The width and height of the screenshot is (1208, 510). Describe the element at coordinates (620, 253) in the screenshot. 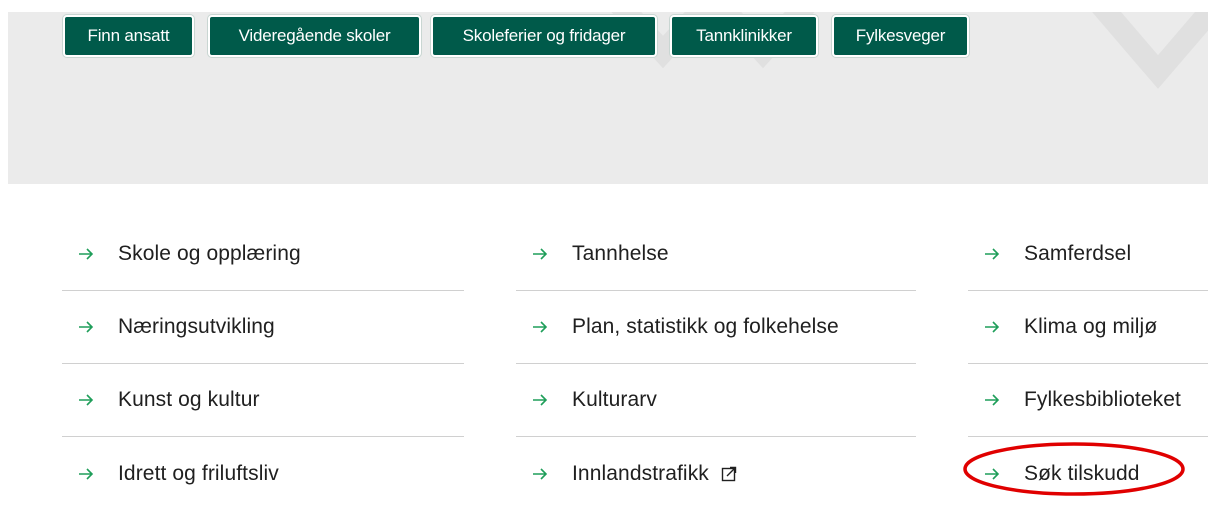

I see `topic-label: Tannhelse` at that location.